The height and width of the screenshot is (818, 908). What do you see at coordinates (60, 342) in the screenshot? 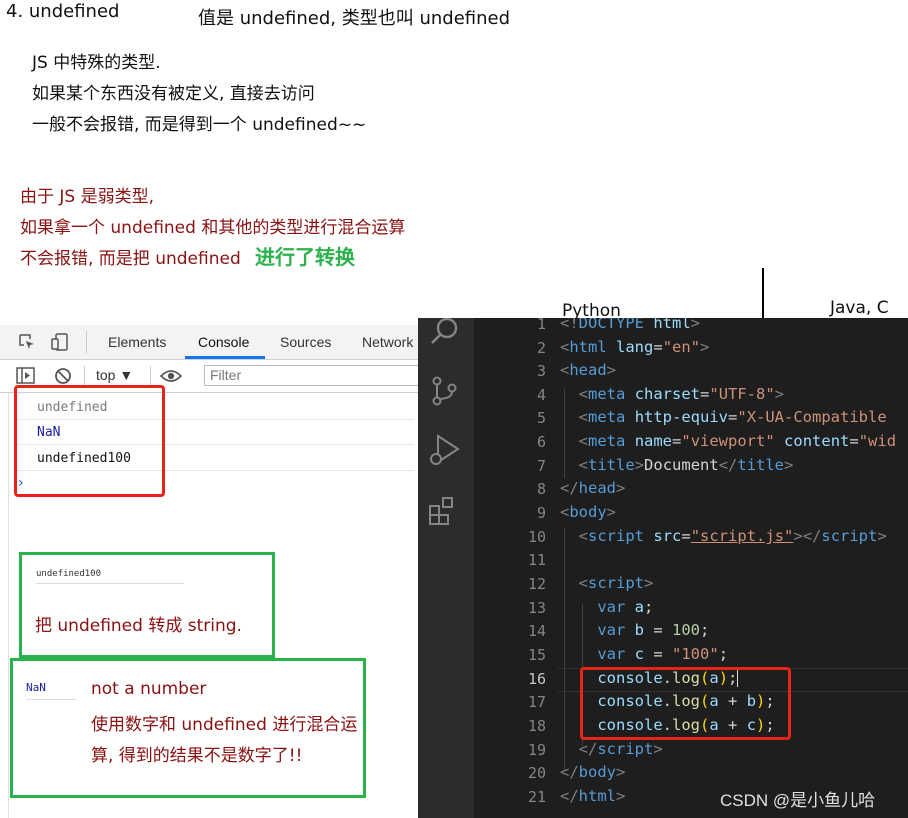
I see `device-toolbar-icon` at bounding box center [60, 342].